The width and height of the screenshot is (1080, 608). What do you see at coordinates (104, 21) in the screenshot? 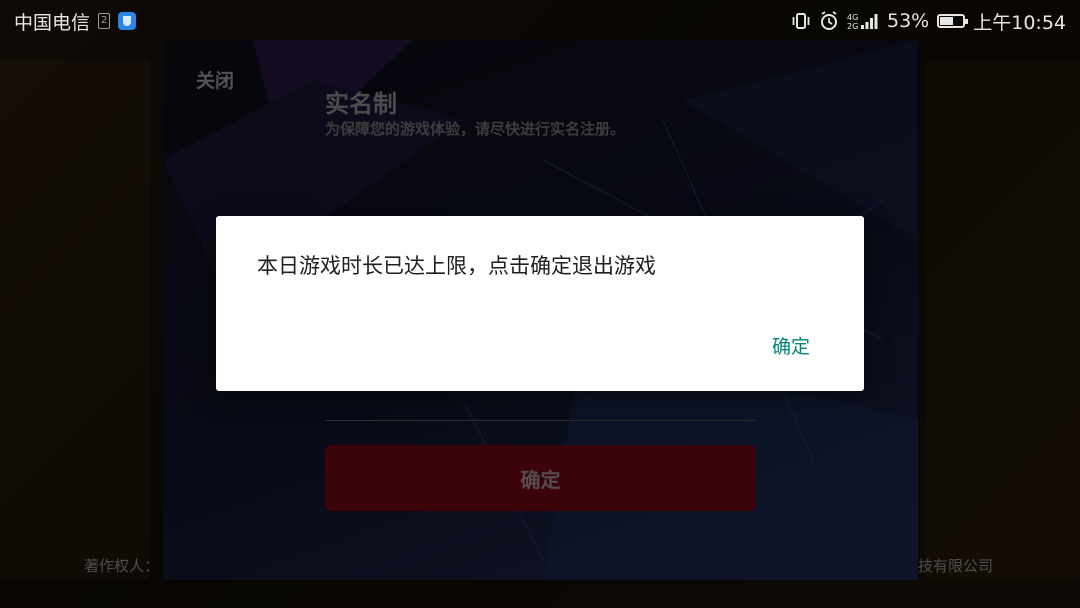
I see `sim-slot-icon: 2` at bounding box center [104, 21].